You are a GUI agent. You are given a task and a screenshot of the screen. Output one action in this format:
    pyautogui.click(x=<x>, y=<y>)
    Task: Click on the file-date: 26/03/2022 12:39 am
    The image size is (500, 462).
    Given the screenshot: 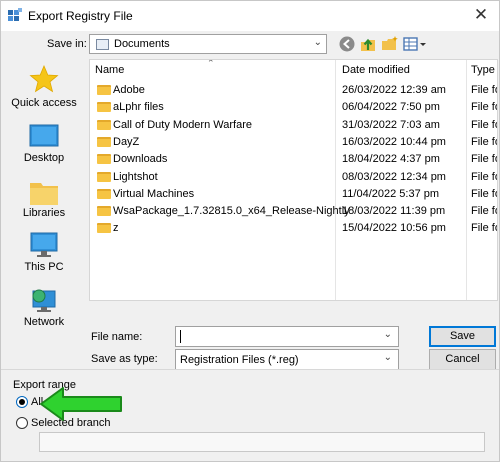 What is the action you would take?
    pyautogui.click(x=394, y=90)
    